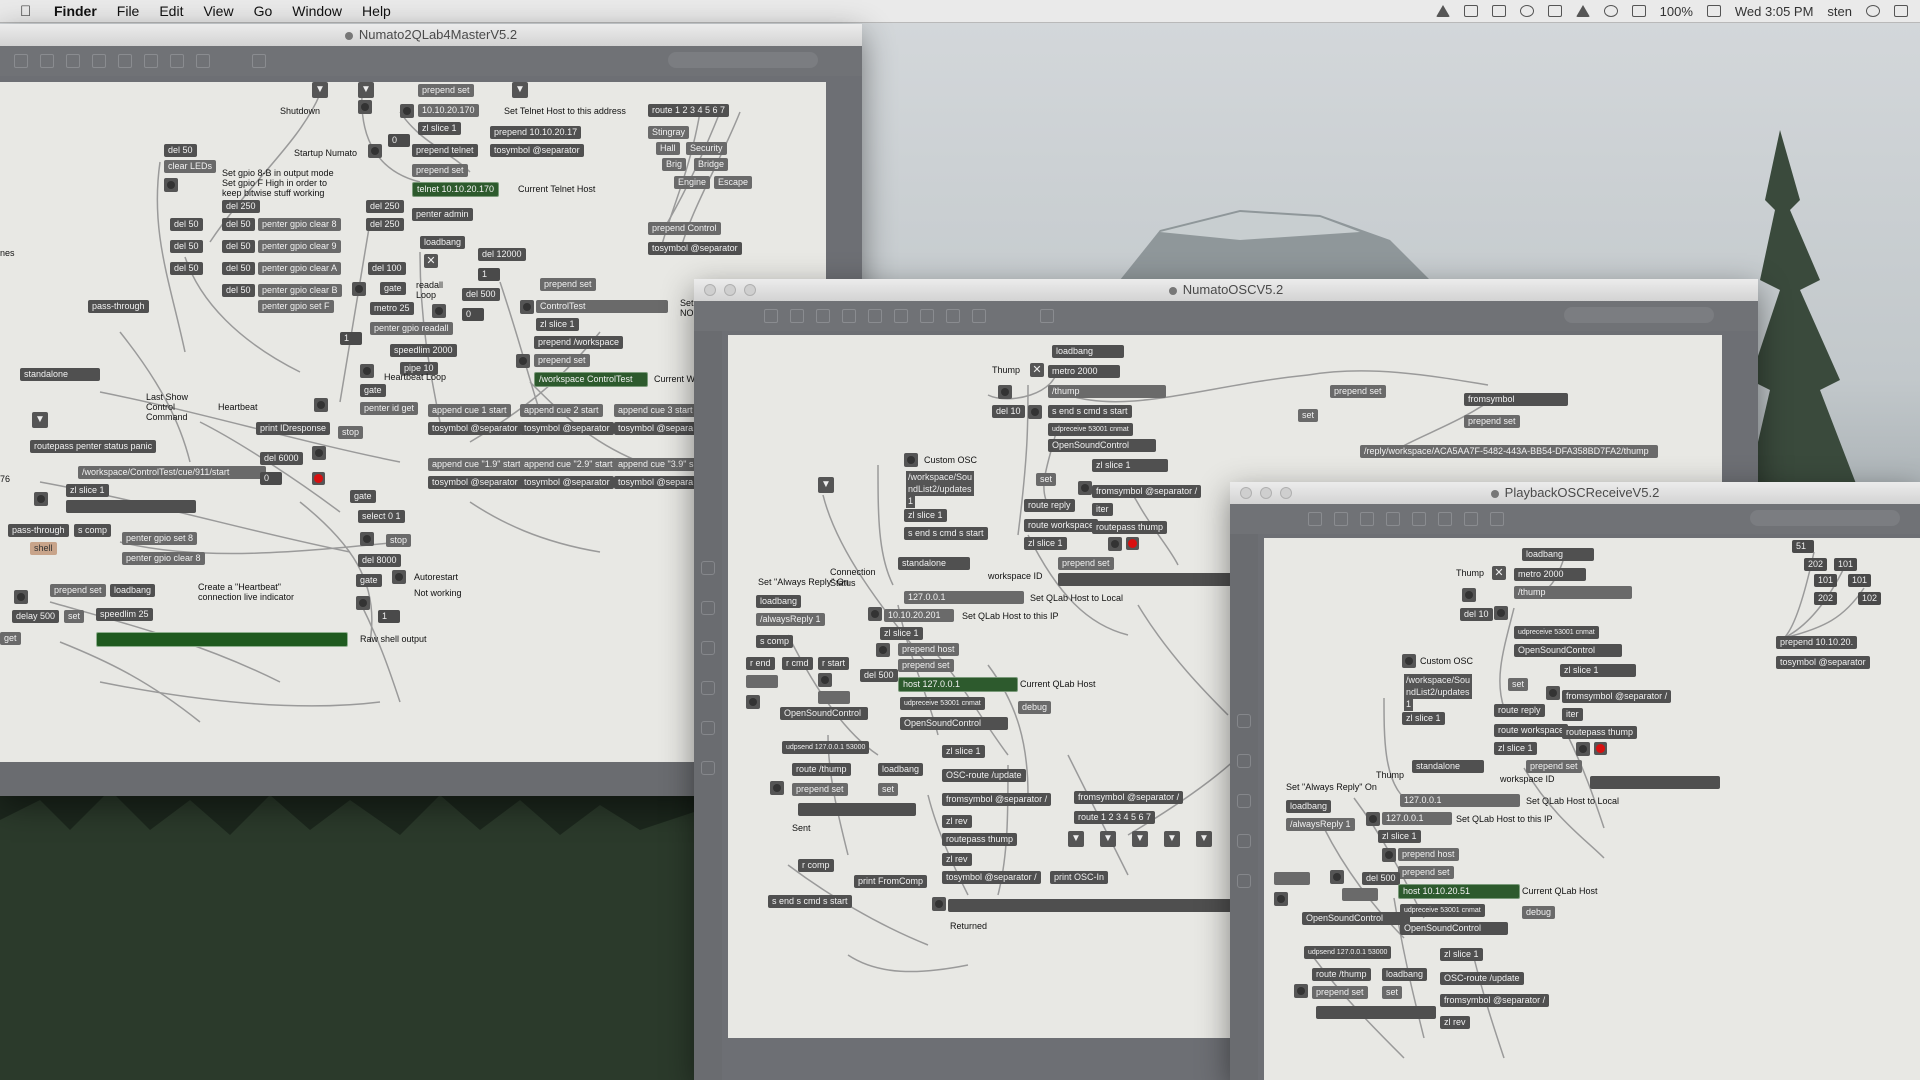  Describe the element at coordinates (367, 539) in the screenshot. I see `select-bang` at that location.